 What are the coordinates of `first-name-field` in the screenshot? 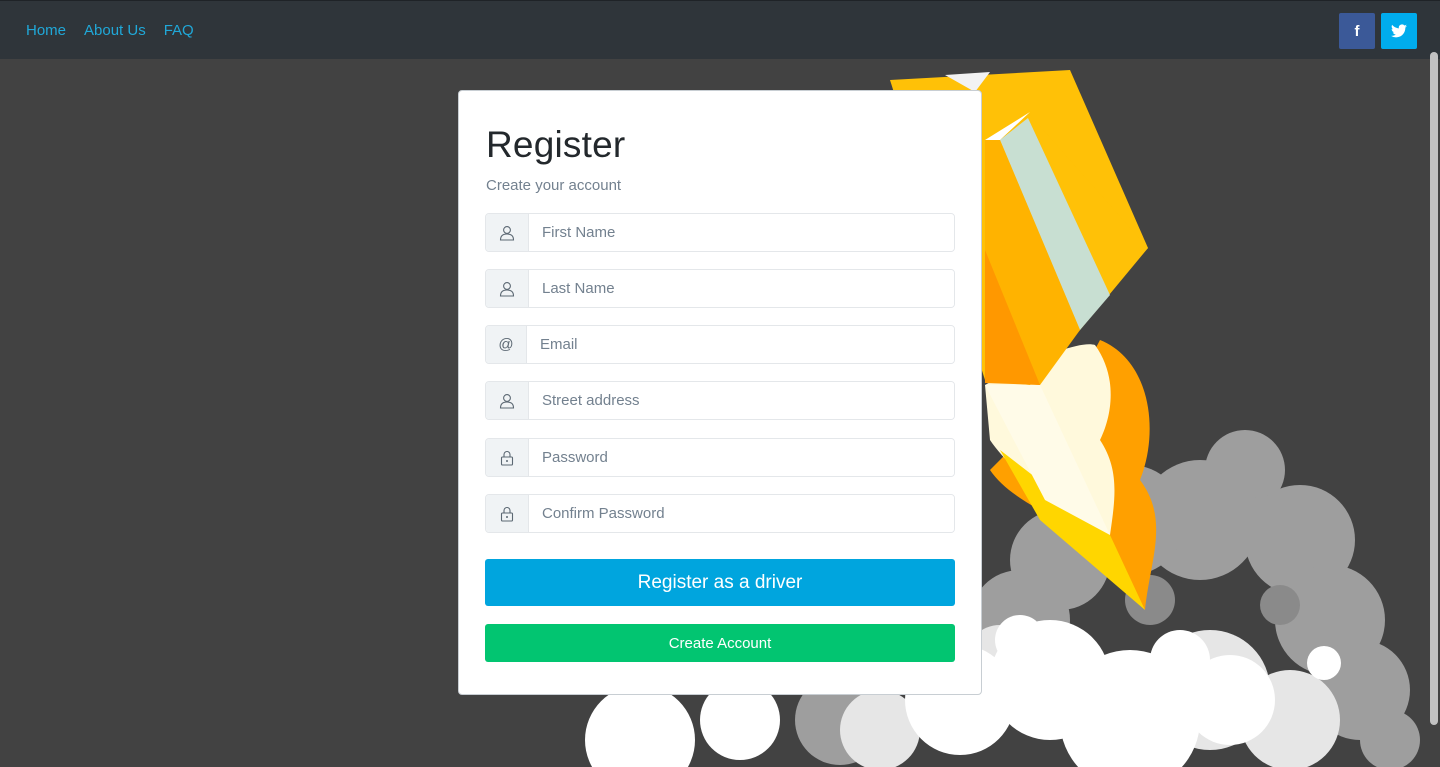 It's located at (720, 232).